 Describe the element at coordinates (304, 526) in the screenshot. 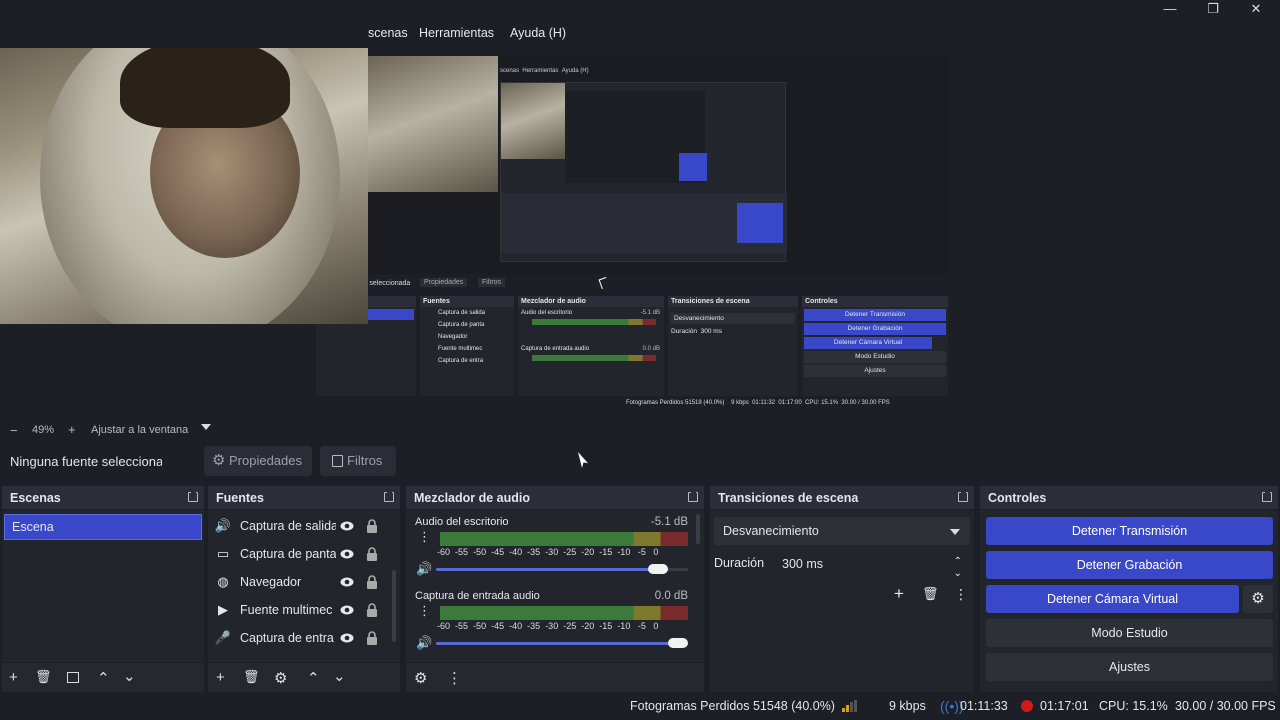

I see `source-item: 🔊 Captura de salida` at that location.